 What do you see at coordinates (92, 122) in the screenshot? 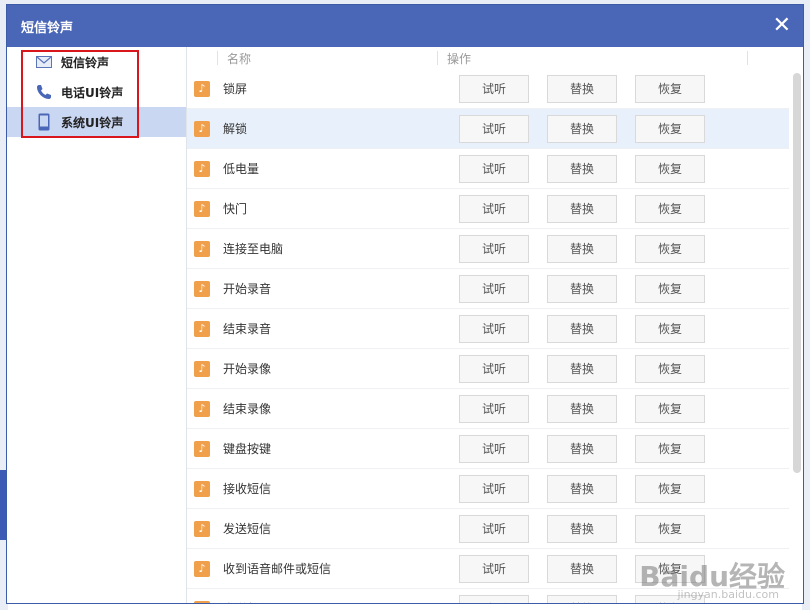
I see `sidebar-item-label: 系统UI铃声` at bounding box center [92, 122].